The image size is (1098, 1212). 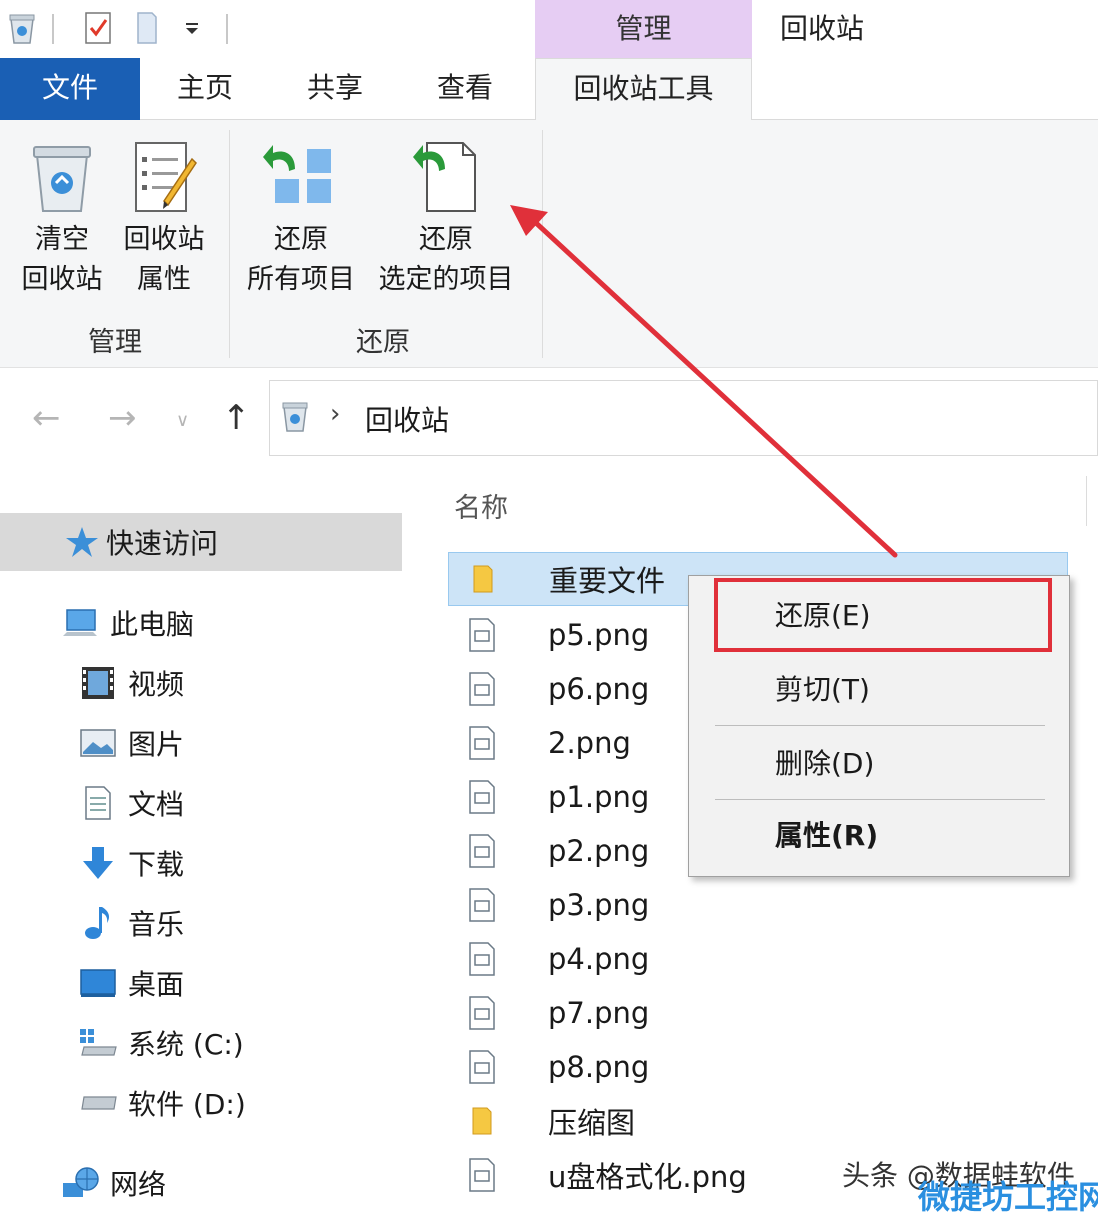 I want to click on menu-item-delete: 删除(D), so click(x=879, y=764).